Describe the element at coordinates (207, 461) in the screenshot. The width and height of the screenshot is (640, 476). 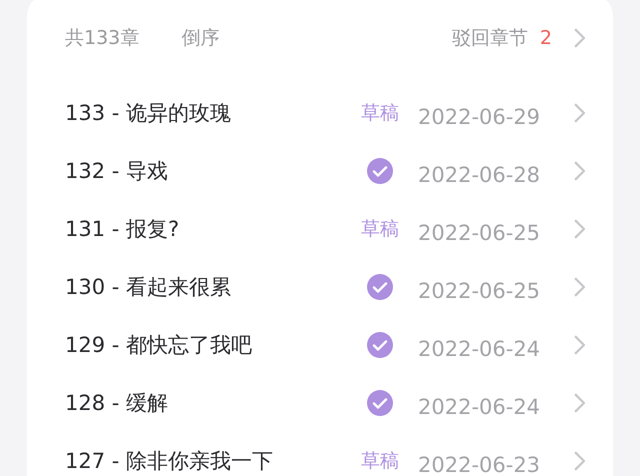
I see `chapter-title: 127 - 除非你亲我一下` at that location.